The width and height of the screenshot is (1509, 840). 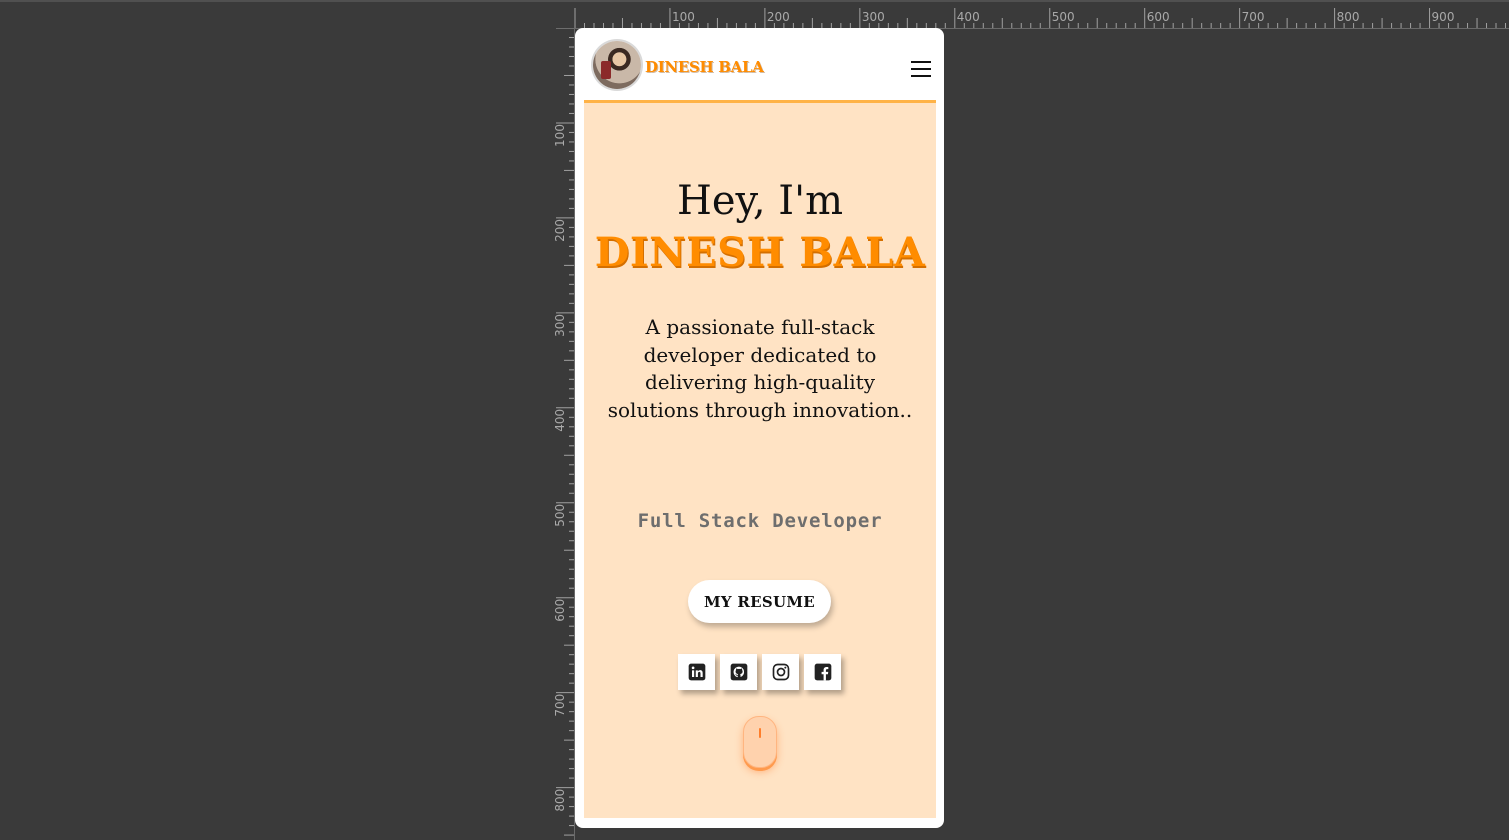 I want to click on mouse-wheel, so click(x=760, y=733).